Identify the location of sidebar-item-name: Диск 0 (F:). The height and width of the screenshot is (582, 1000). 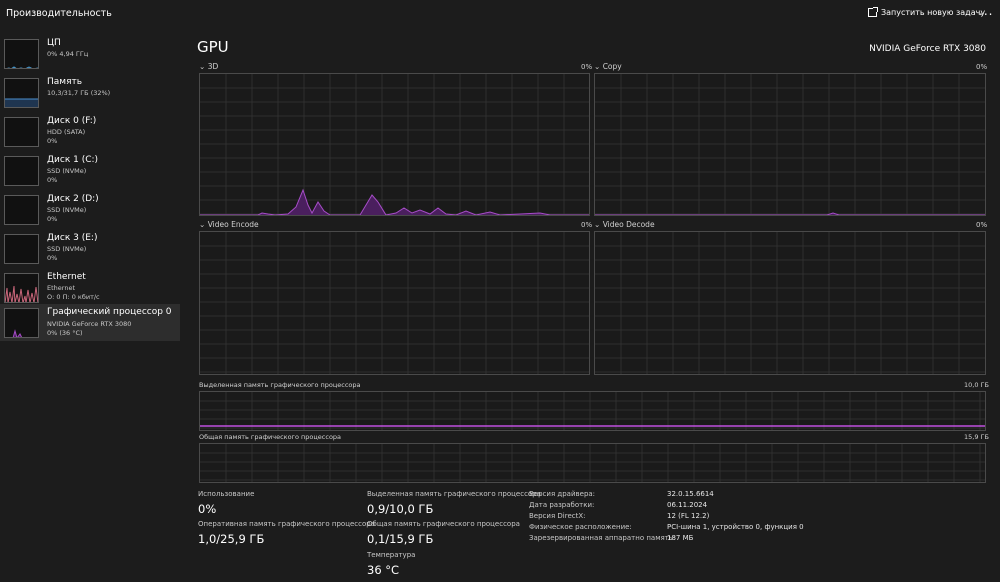
(72, 121).